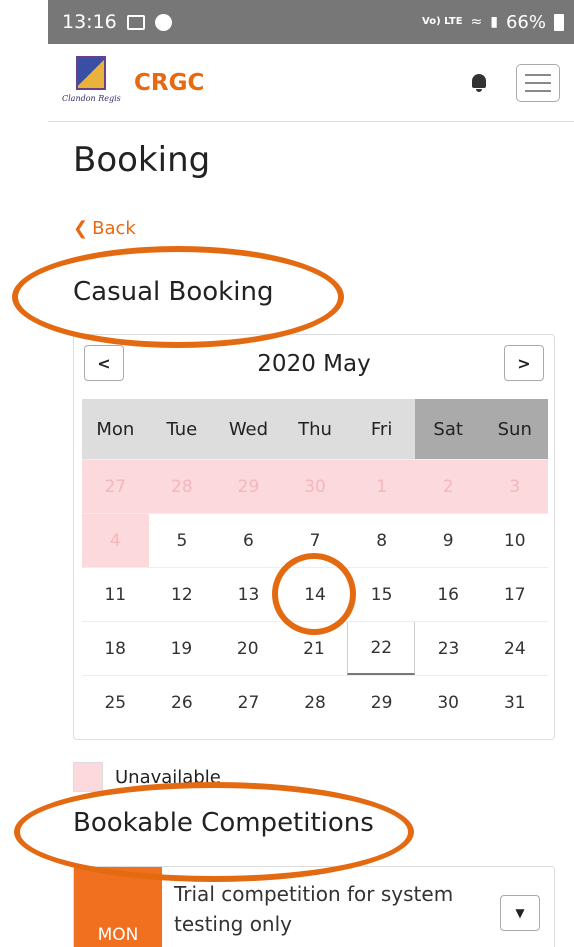 Image resolution: width=574 pixels, height=947 pixels. What do you see at coordinates (248, 429) in the screenshot?
I see `dow-wed: Wed` at bounding box center [248, 429].